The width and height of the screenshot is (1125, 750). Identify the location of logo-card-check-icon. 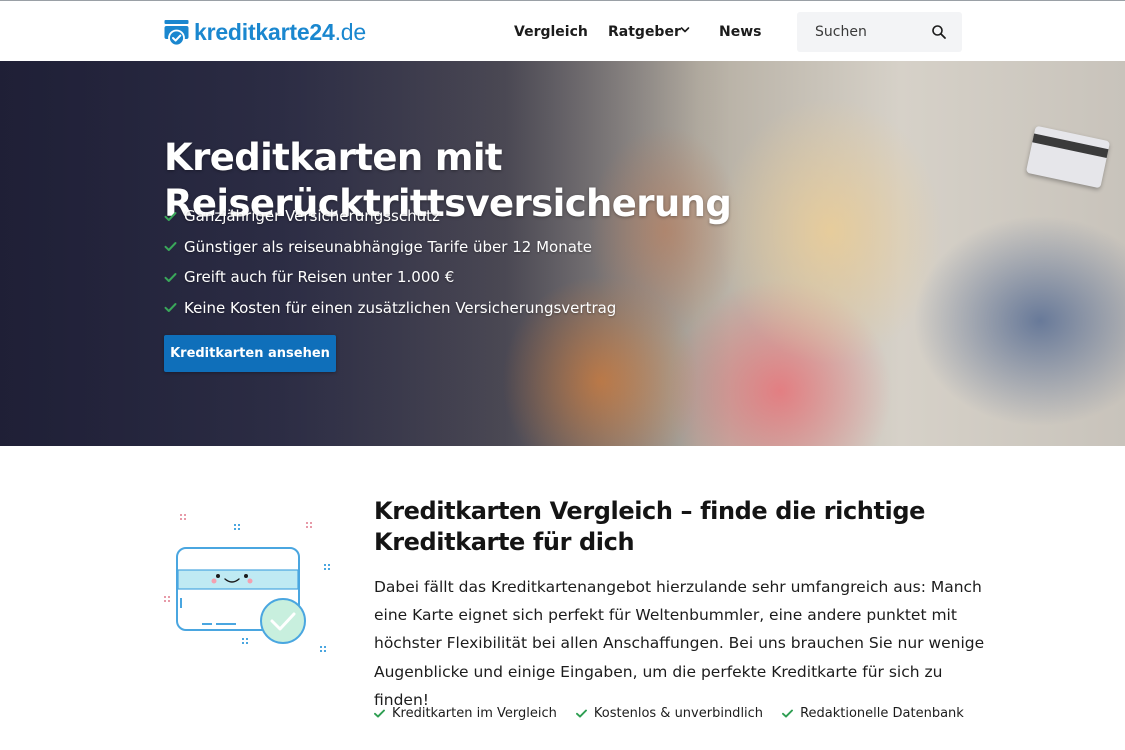
(176, 32).